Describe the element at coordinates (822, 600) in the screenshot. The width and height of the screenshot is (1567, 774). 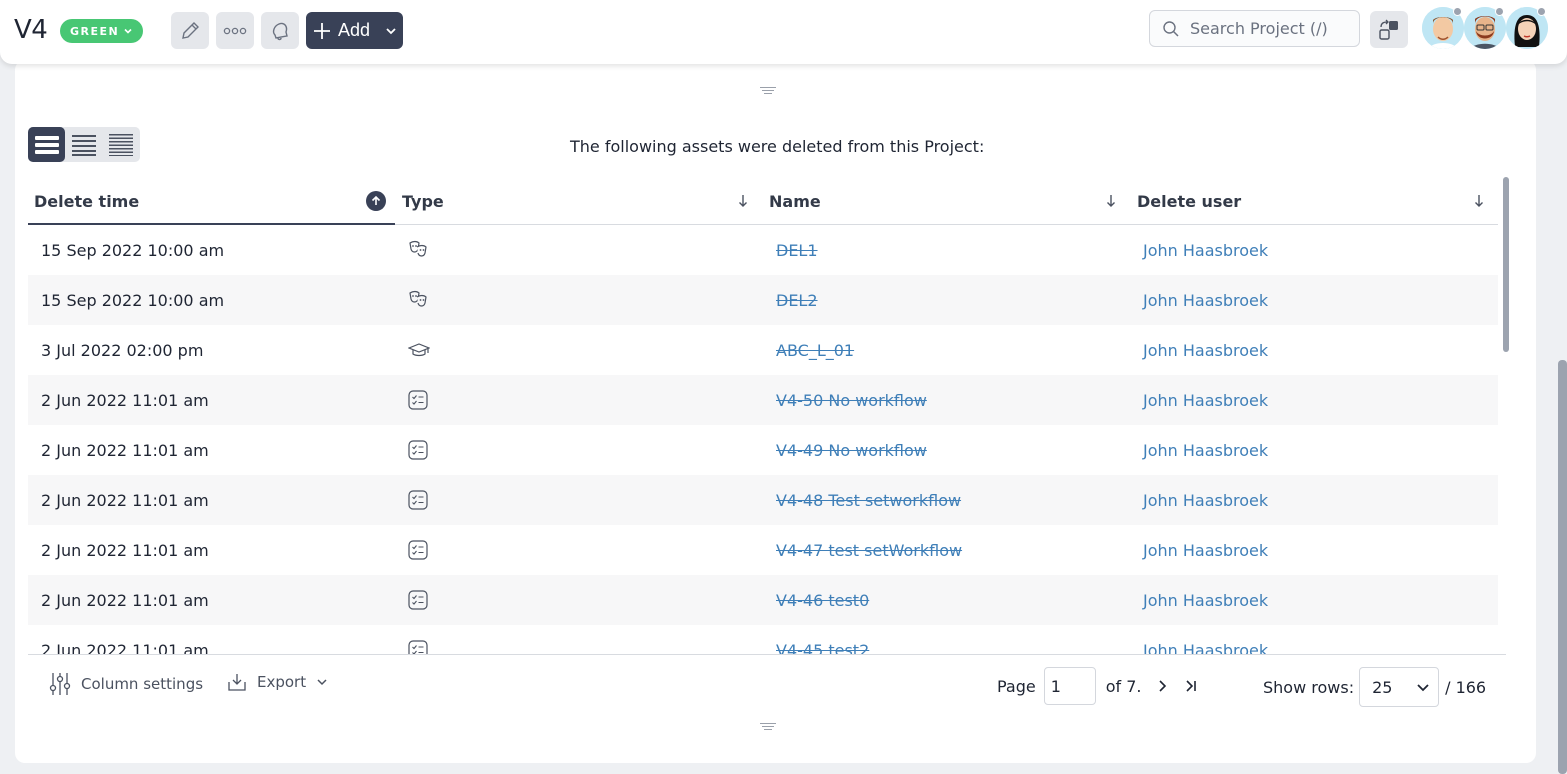
I see `asset-name-link: V4-46 test0` at that location.